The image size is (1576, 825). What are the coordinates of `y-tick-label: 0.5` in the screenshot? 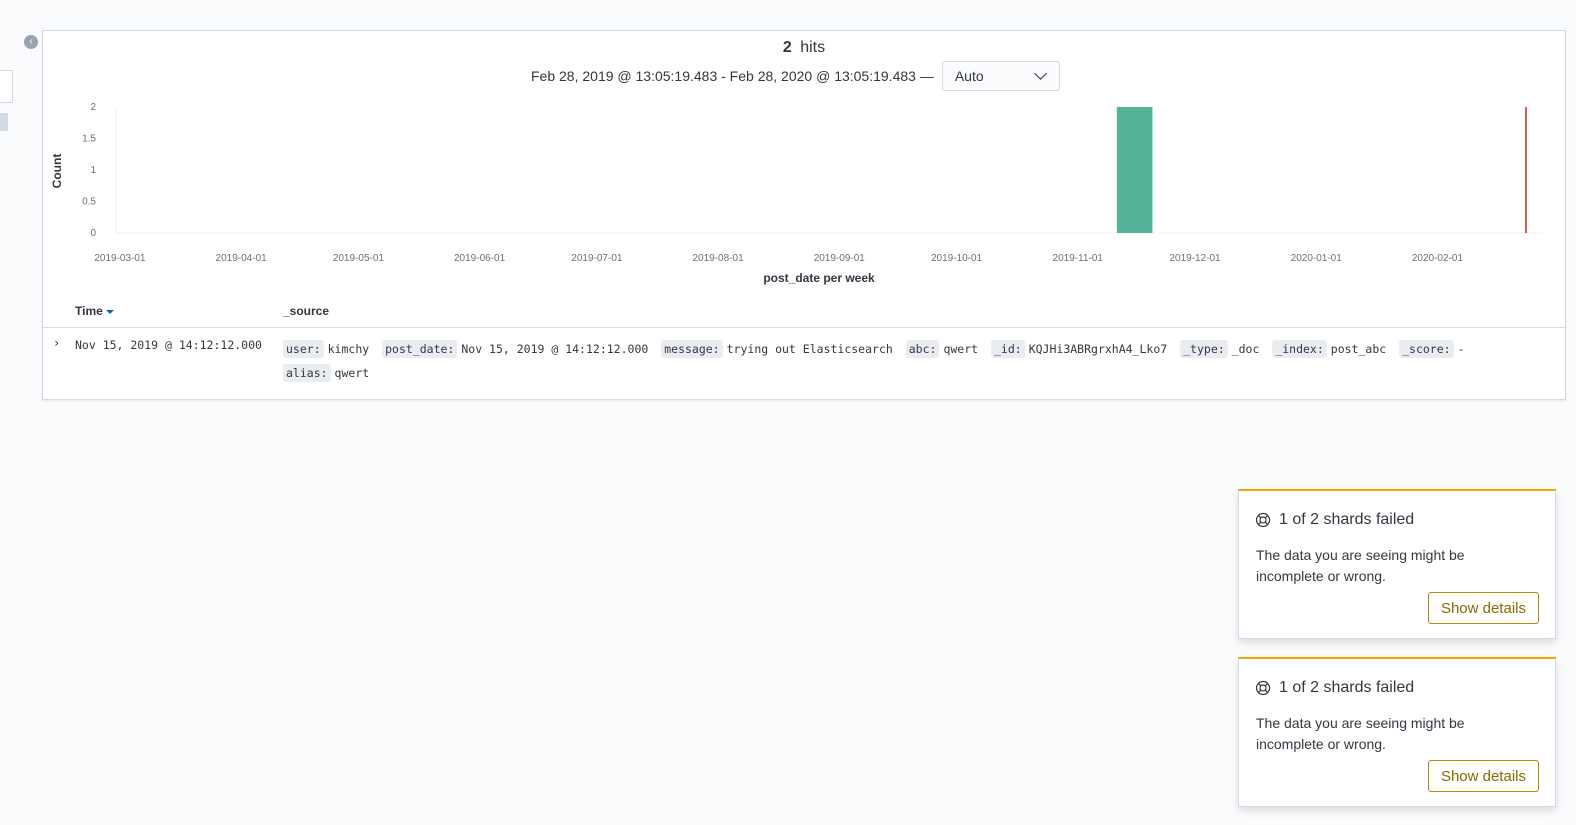 It's located at (89, 202).